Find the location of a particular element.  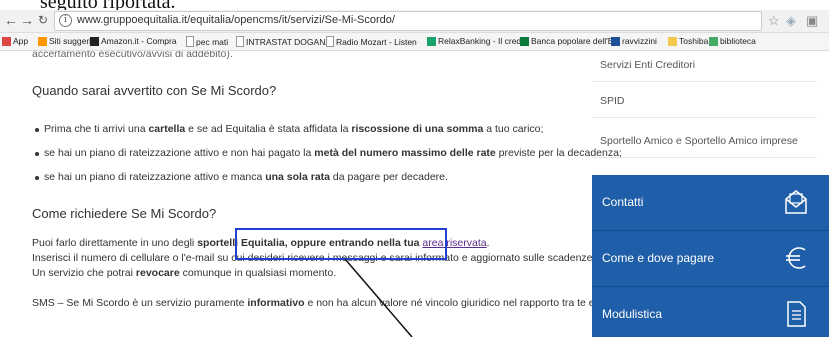

annotation-arrow is located at coordinates (378, 297).